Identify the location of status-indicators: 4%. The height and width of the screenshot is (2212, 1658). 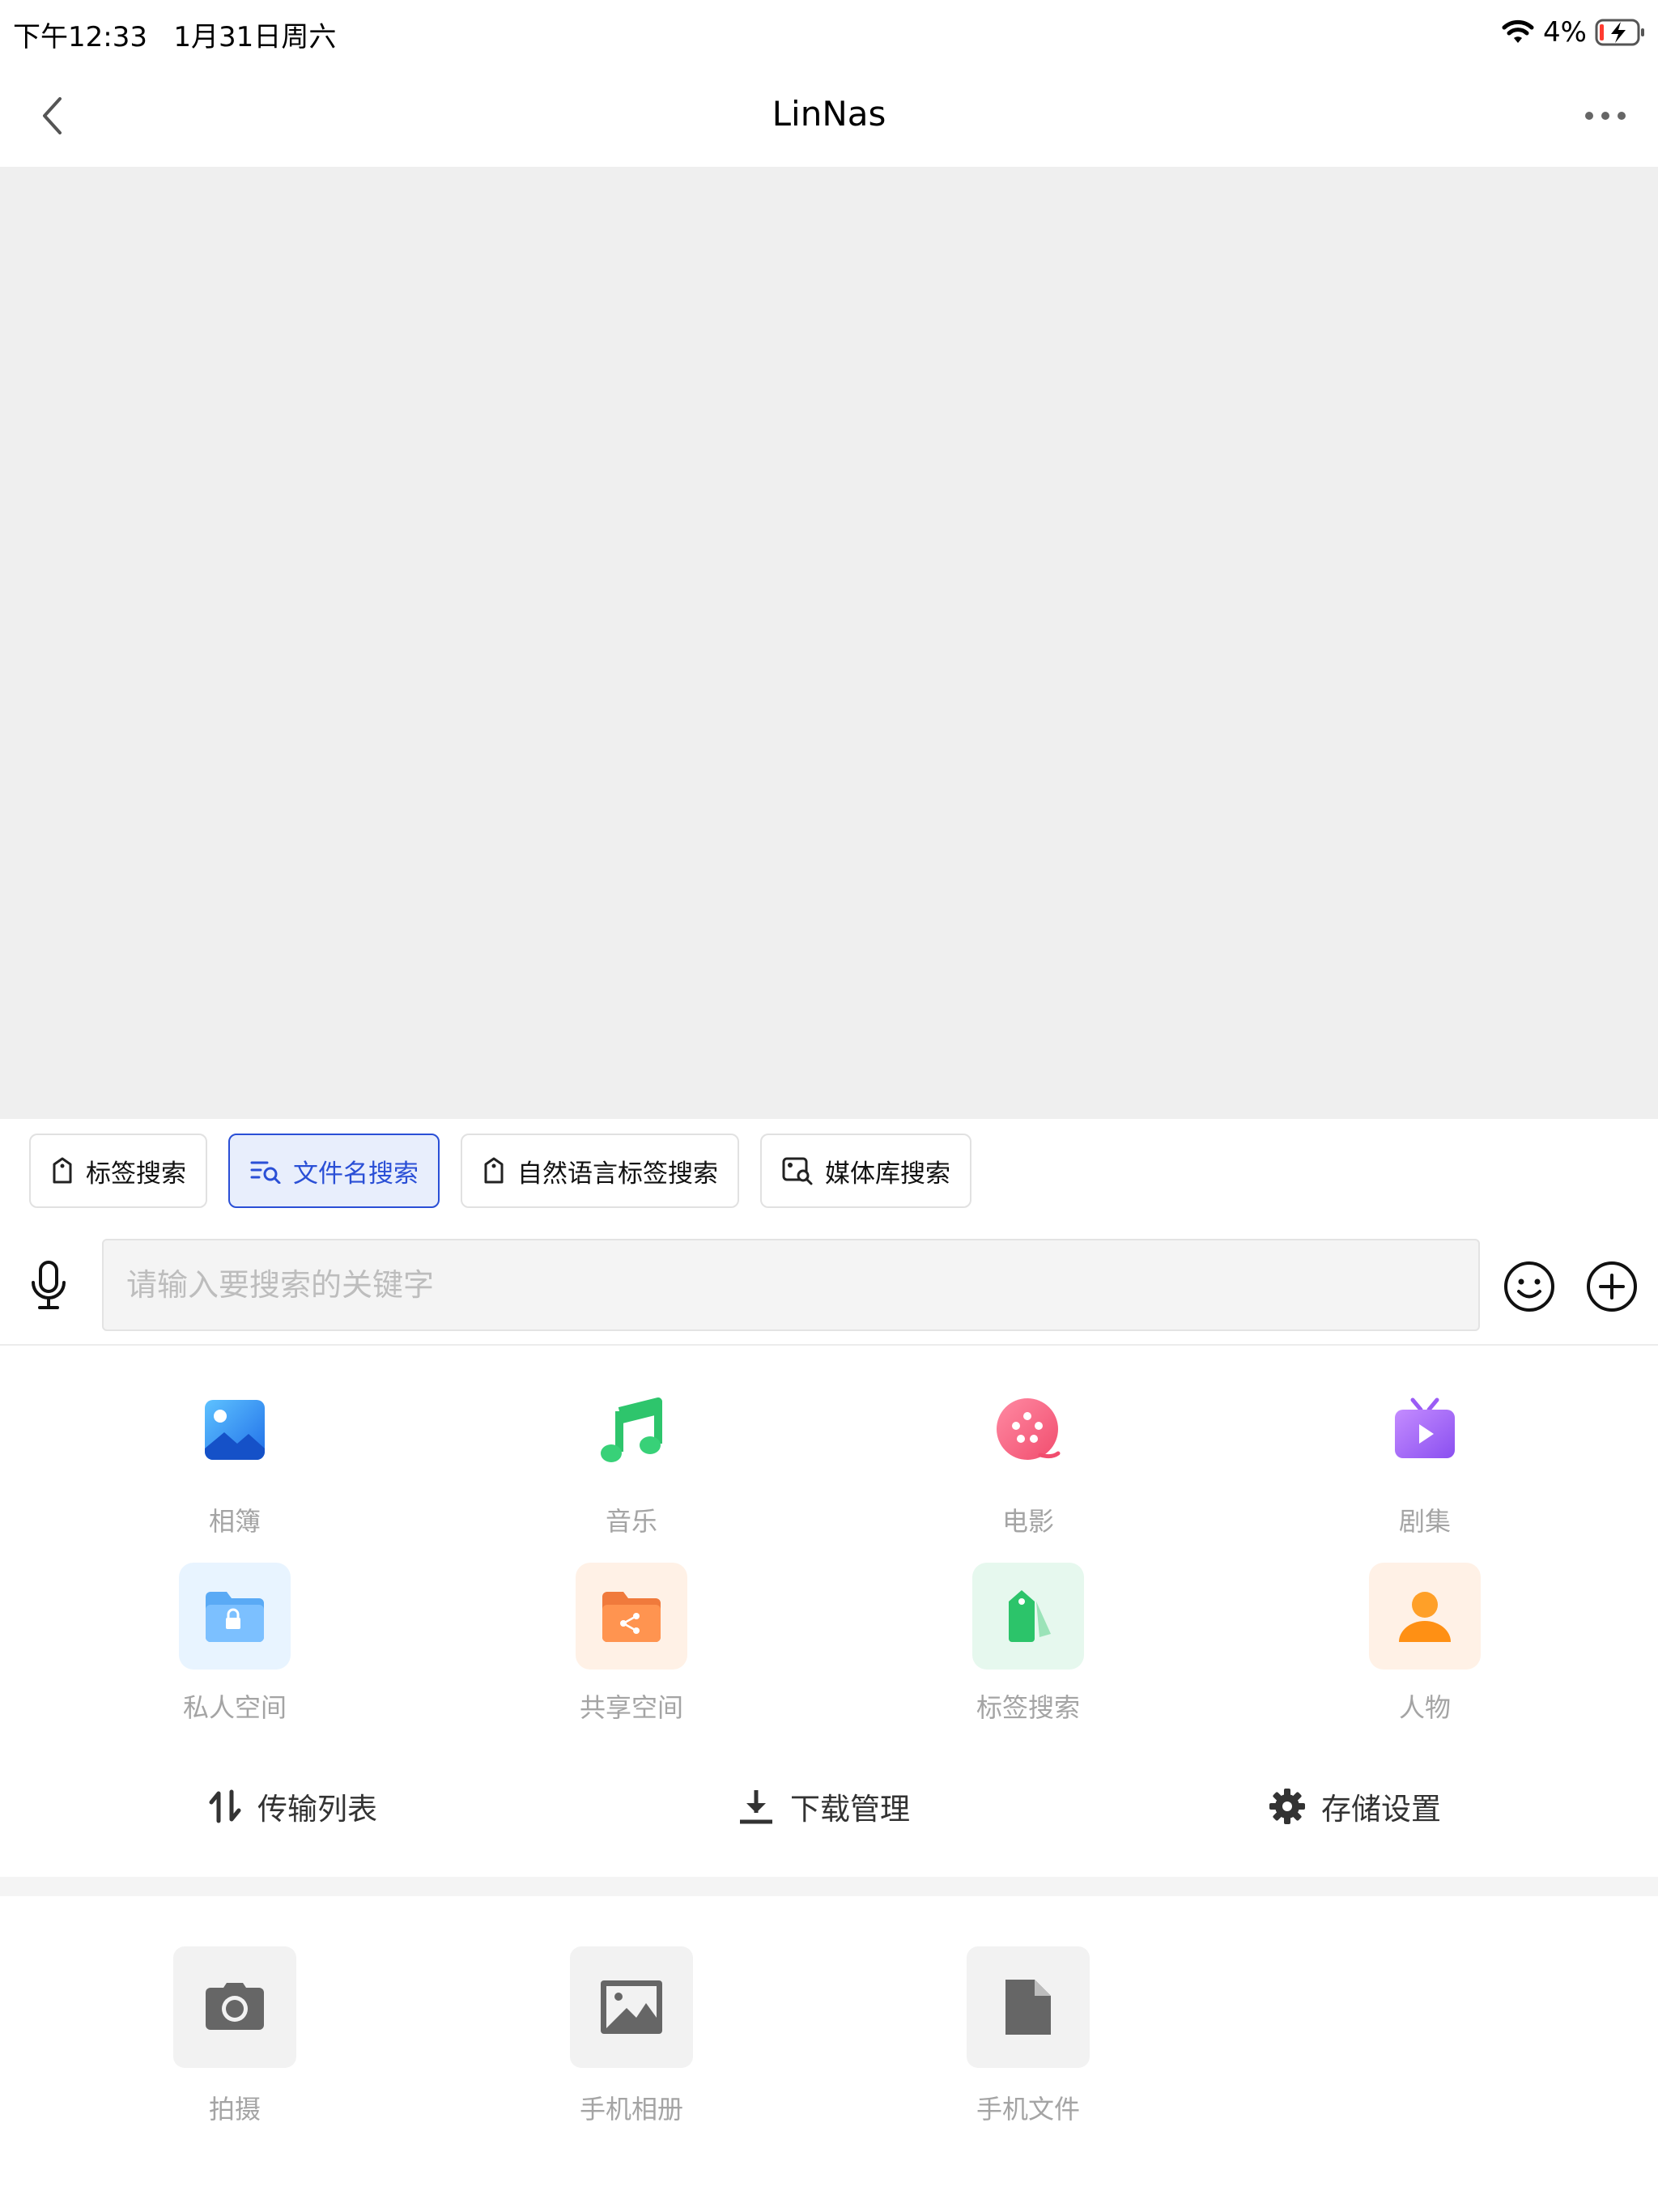
(1574, 32).